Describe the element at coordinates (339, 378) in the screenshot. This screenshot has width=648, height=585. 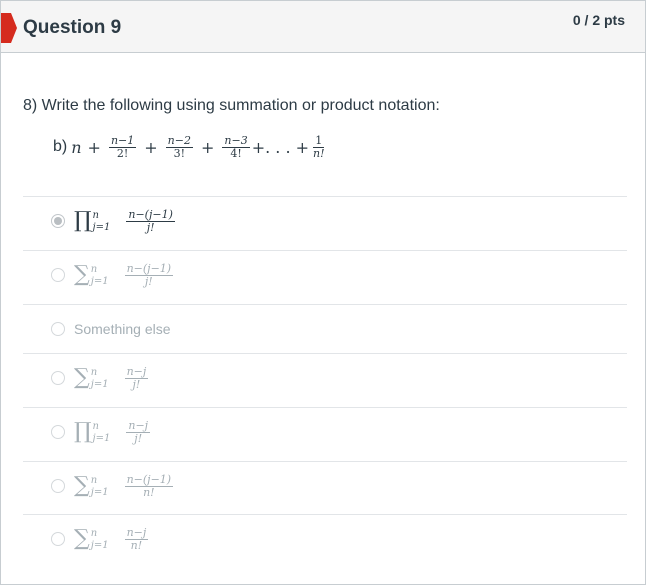
I see `answer-option-4: ∑ n j=1 n−j j!` at that location.